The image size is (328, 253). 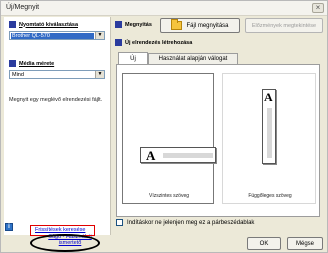 What do you see at coordinates (23, 7) in the screenshot?
I see `window-title: Új/Megnyit` at bounding box center [23, 7].